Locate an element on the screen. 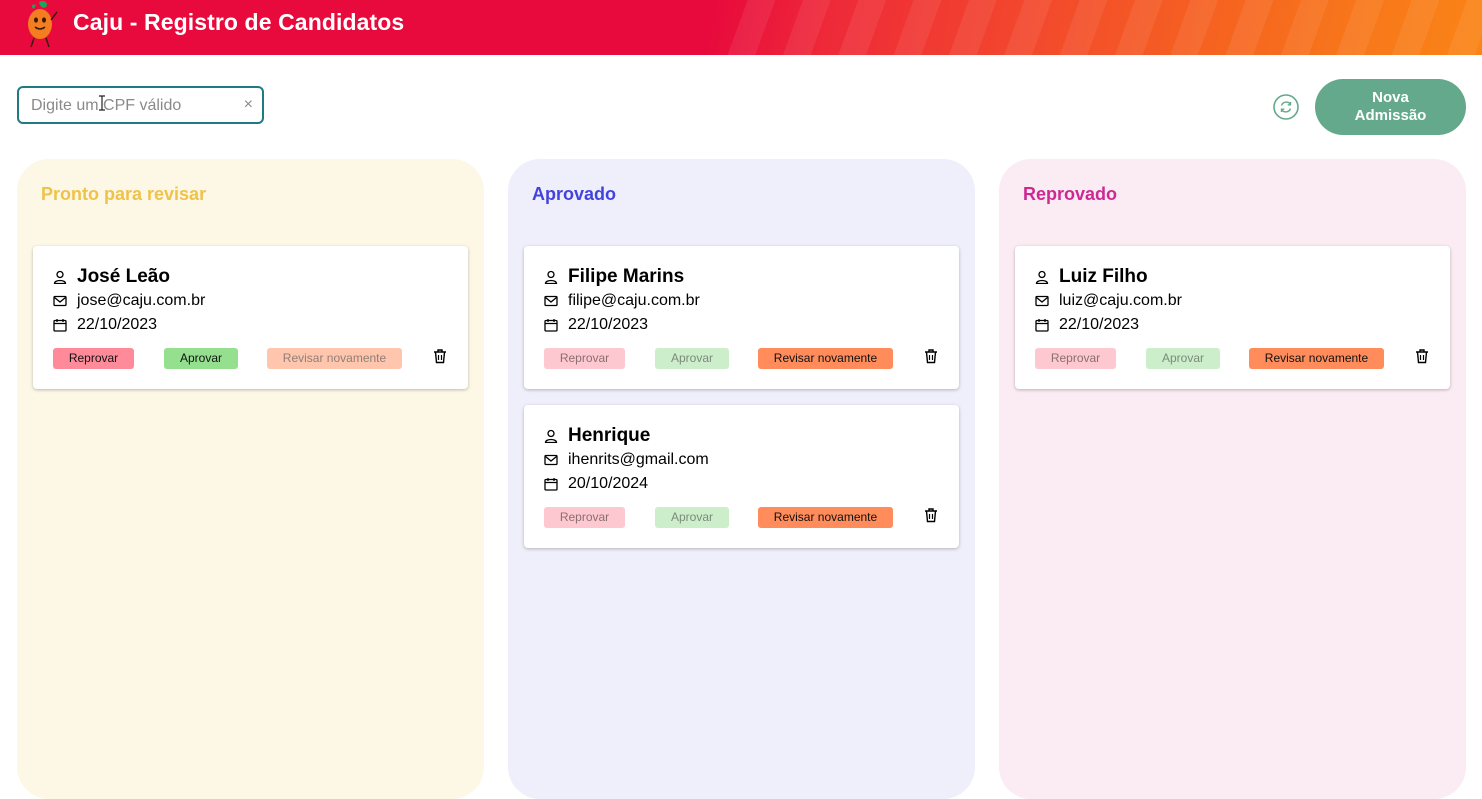 This screenshot has width=1482, height=799. candidate-name-row: José Leão is located at coordinates (111, 277).